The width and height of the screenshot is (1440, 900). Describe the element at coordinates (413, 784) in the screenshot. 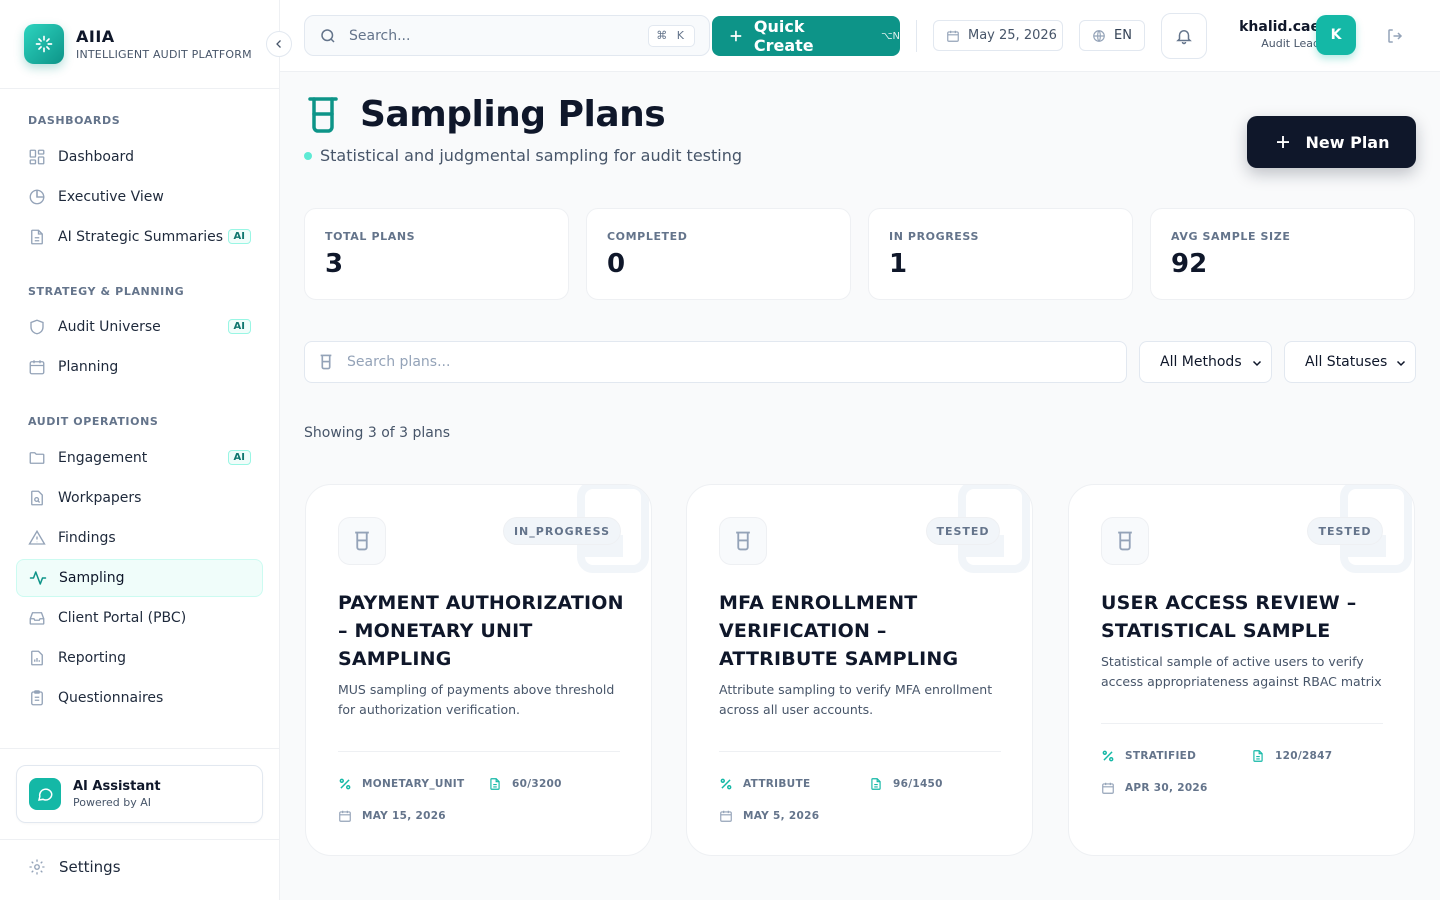

I see `plan-method-text: MONETARY_UNIT` at that location.